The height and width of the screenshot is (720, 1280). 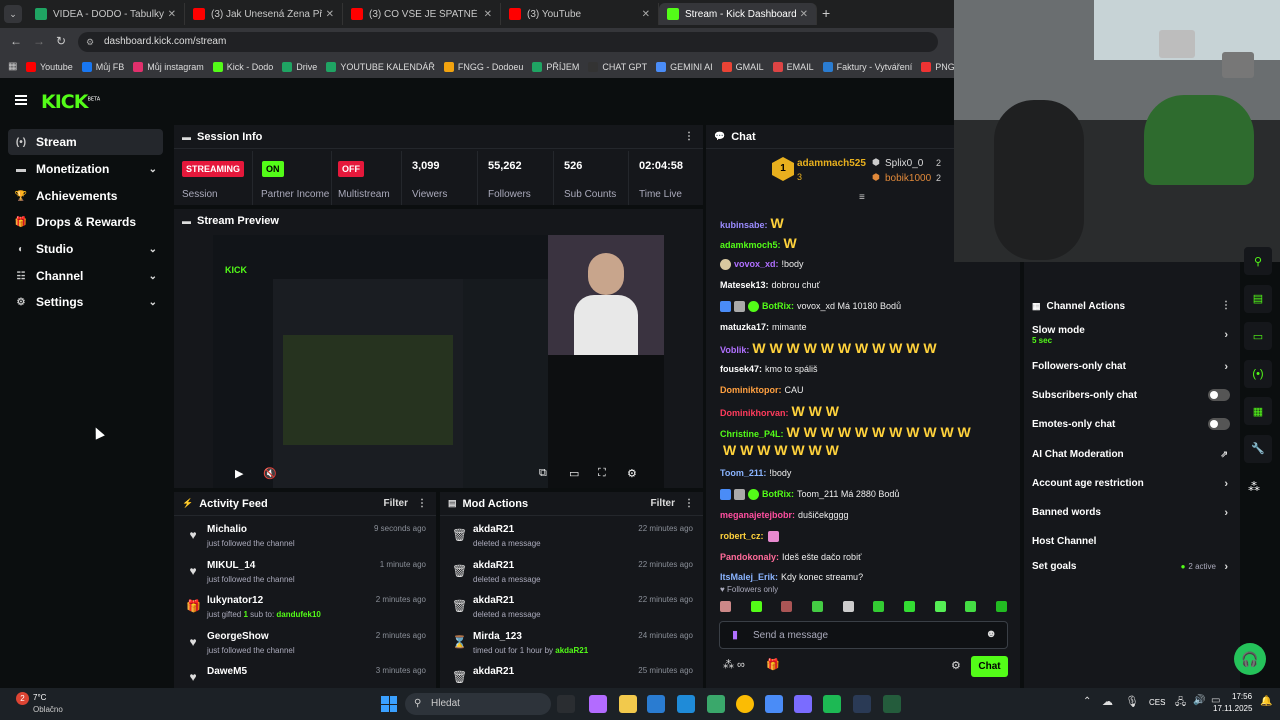 I want to click on mute-icon: 🔇, so click(x=270, y=473).